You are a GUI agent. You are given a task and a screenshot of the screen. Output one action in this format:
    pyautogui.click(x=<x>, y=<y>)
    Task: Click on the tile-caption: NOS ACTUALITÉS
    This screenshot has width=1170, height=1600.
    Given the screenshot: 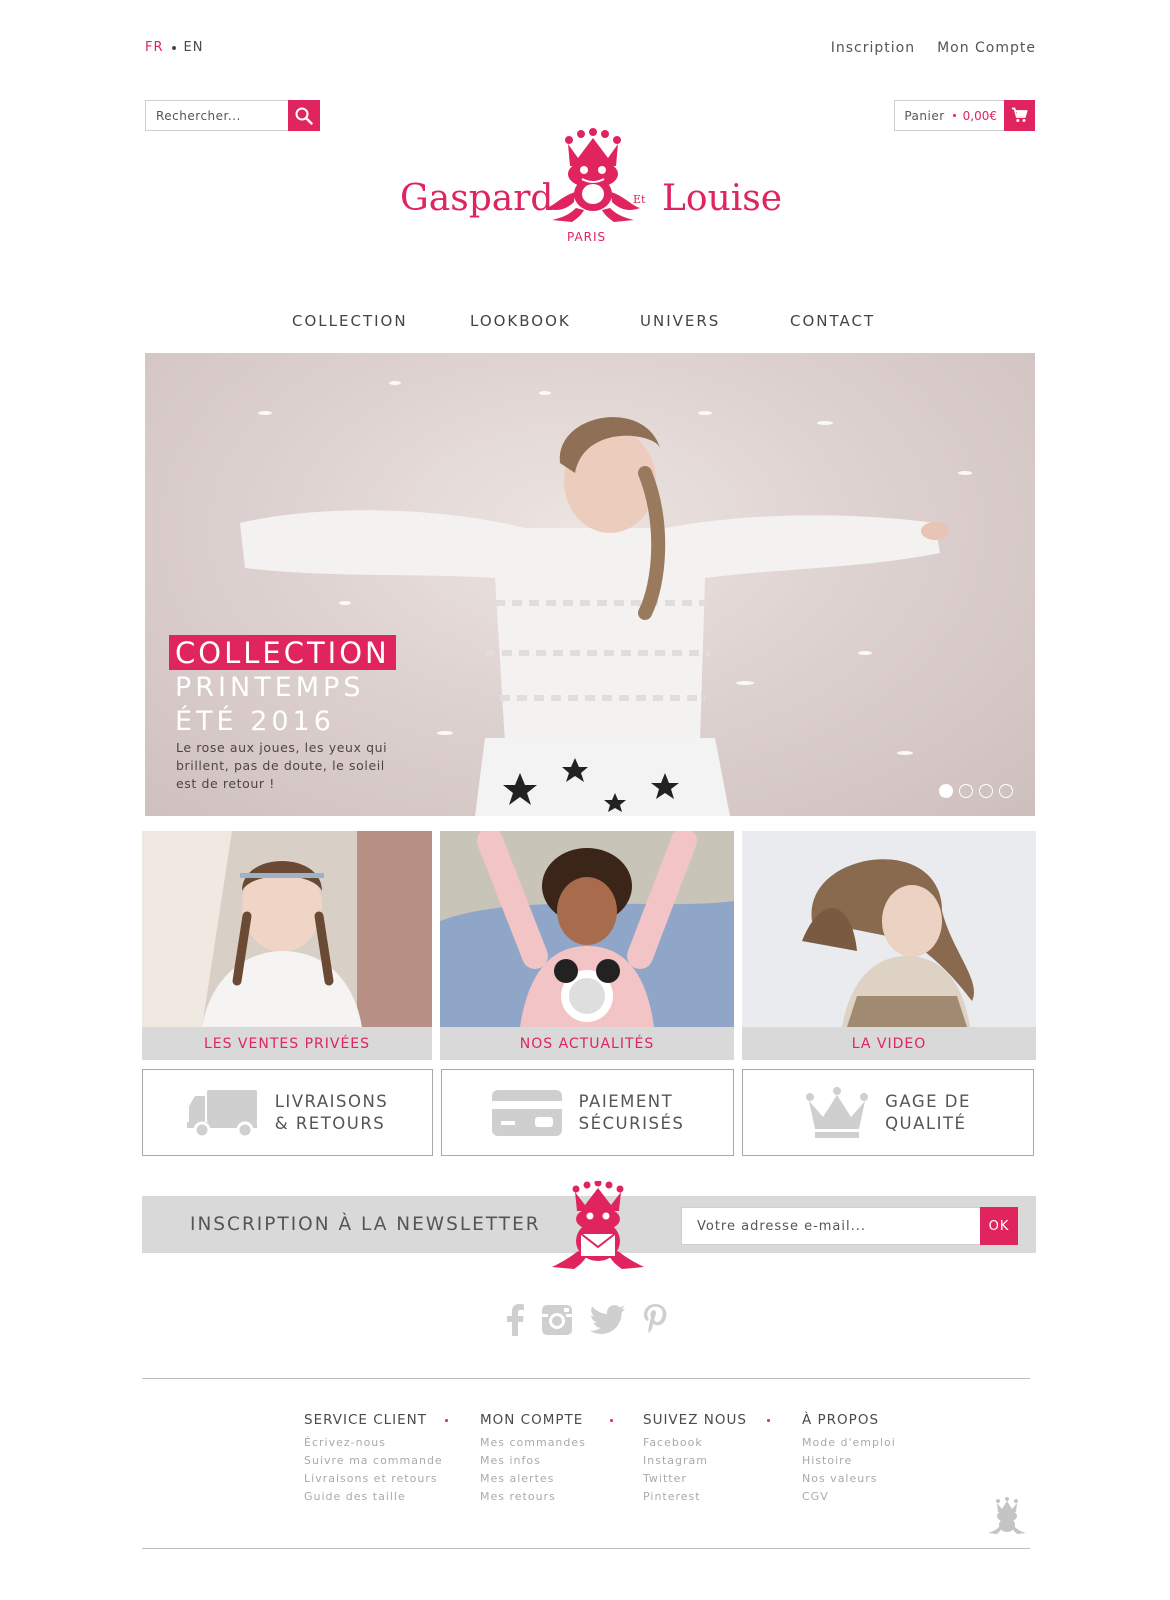 What is the action you would take?
    pyautogui.click(x=587, y=1043)
    